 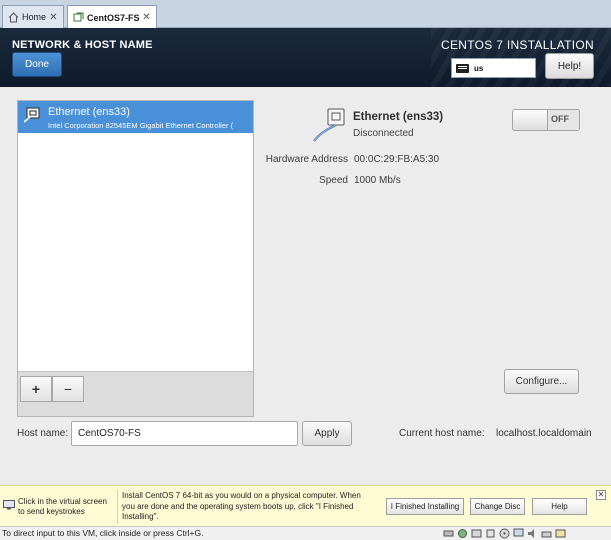 I want to click on hard-disk-icon, so click(x=448, y=533).